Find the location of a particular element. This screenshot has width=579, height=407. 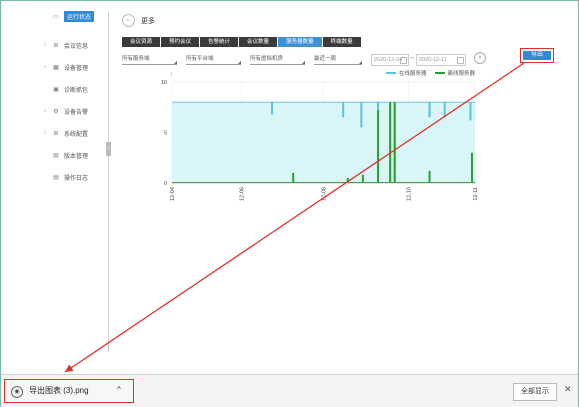

sidebar-item: ▤ 版本管理 is located at coordinates (74, 155).